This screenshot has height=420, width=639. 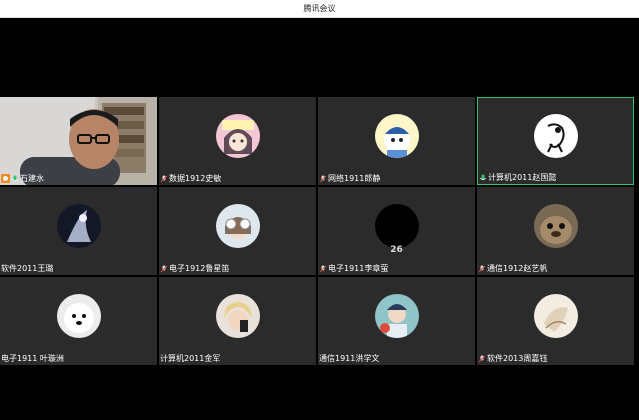 I want to click on avatar-overlay-text: 26, so click(x=396, y=250).